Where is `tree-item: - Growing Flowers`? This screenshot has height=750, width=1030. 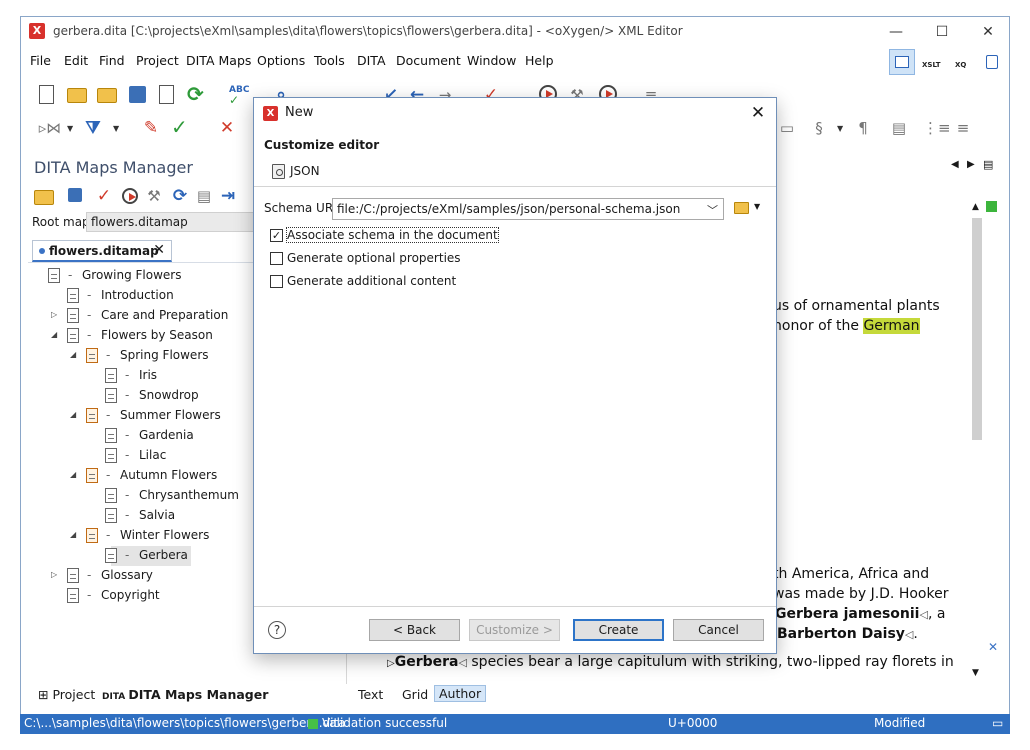 tree-item: - Growing Flowers is located at coordinates (142, 276).